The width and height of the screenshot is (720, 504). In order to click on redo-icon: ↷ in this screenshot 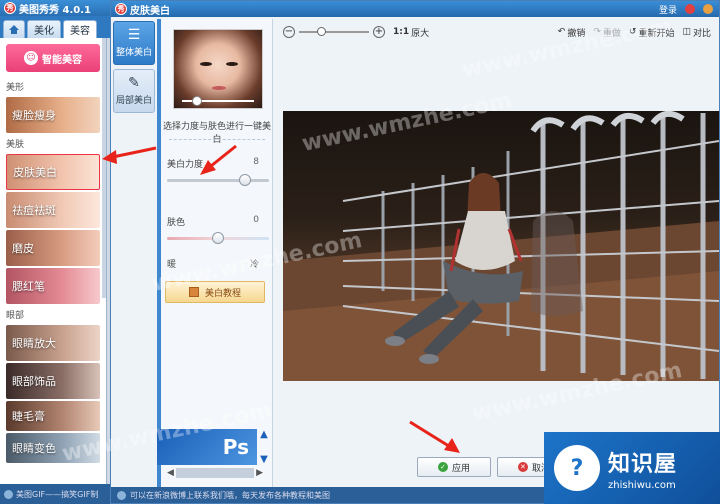, I will do `click(597, 32)`.